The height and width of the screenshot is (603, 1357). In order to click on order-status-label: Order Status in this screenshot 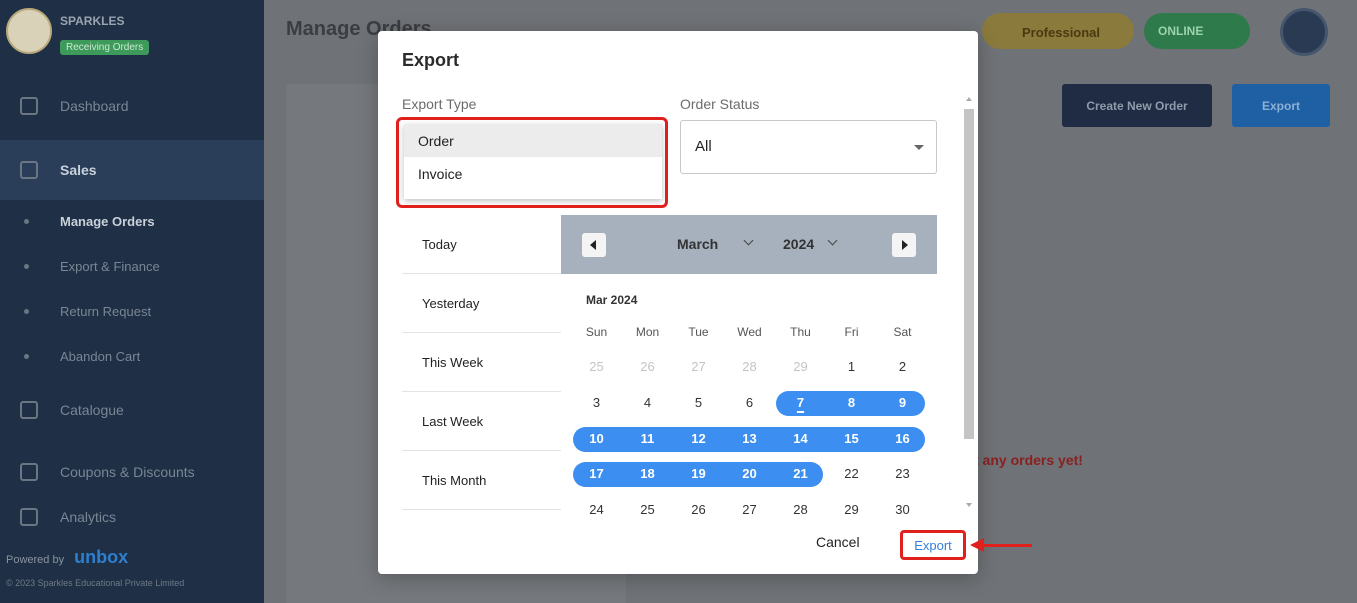, I will do `click(720, 104)`.